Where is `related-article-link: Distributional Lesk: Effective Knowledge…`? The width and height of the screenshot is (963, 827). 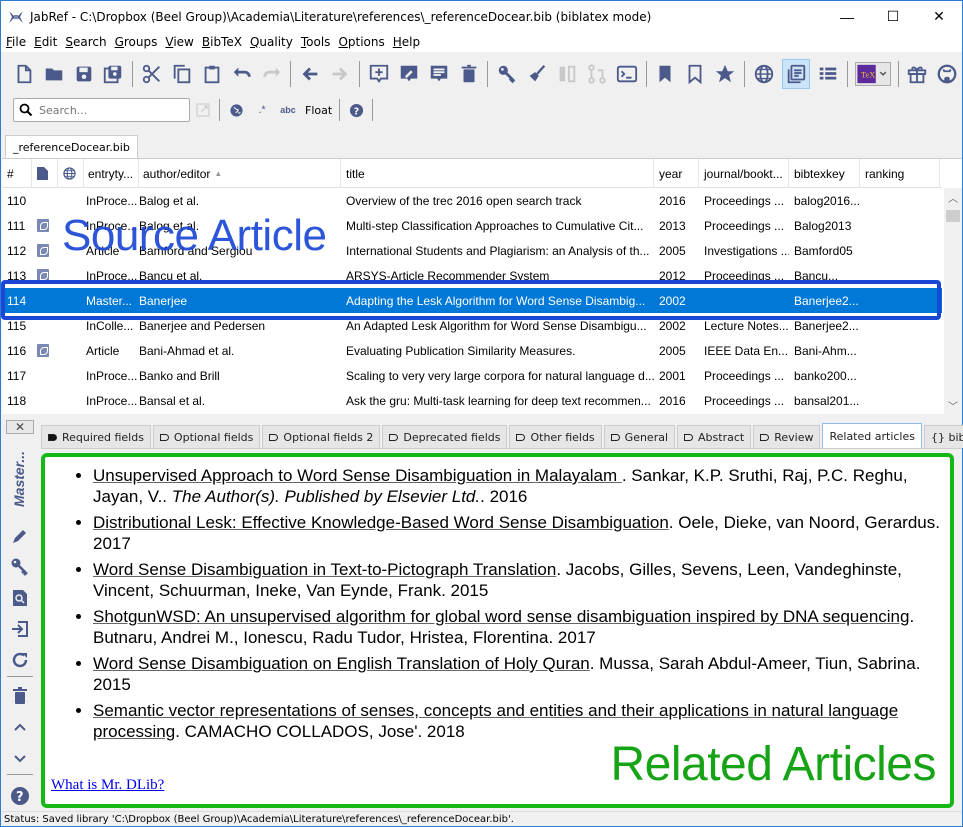 related-article-link: Distributional Lesk: Effective Knowledge… is located at coordinates (381, 522).